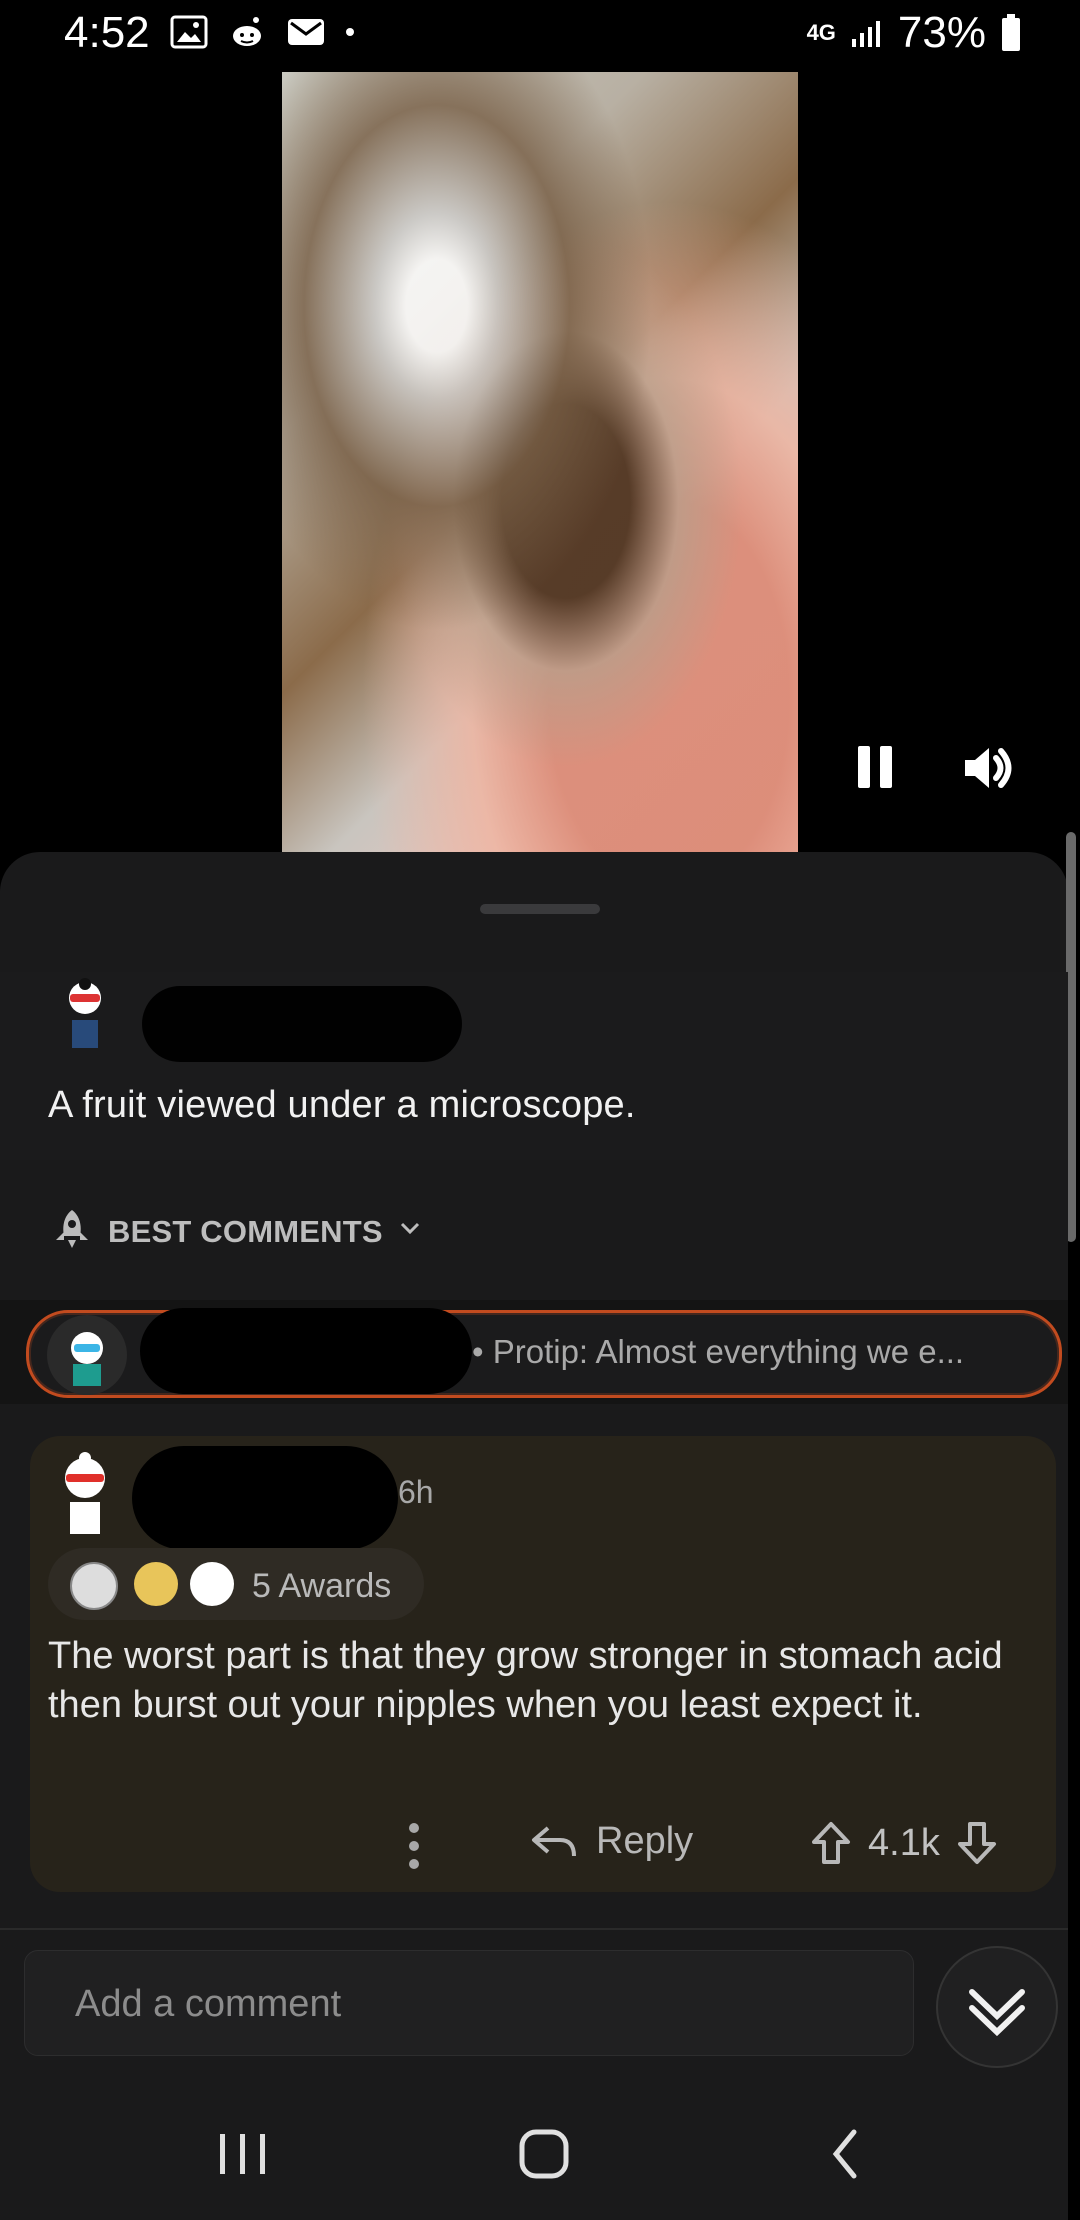 This screenshot has height=2220, width=1080. What do you see at coordinates (977, 1843) in the screenshot?
I see `downvote-icon` at bounding box center [977, 1843].